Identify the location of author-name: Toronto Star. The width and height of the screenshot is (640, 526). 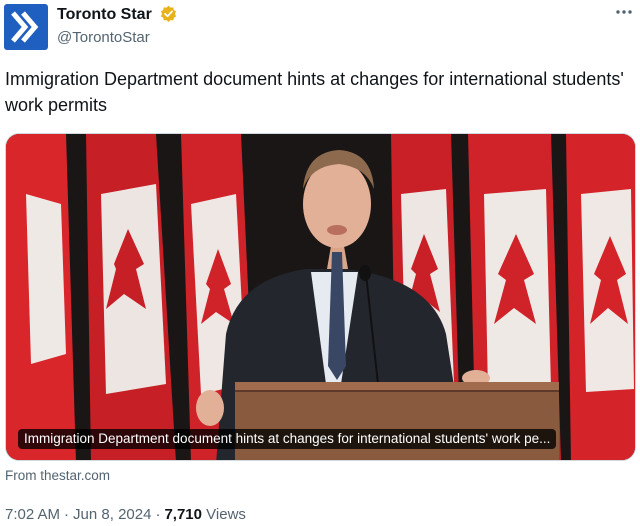
(117, 14).